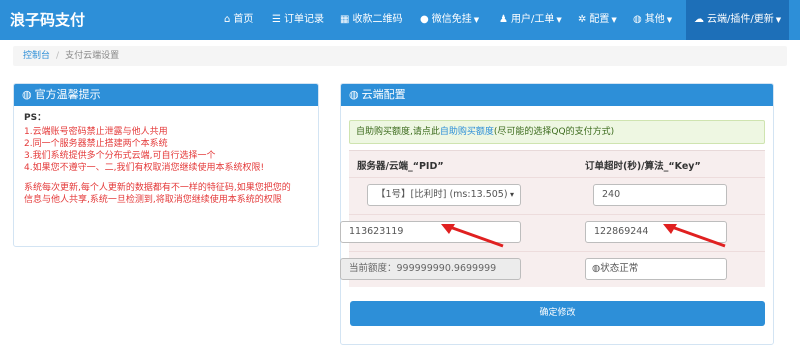  Describe the element at coordinates (227, 19) in the screenshot. I see `home-icon: ⌂` at that location.